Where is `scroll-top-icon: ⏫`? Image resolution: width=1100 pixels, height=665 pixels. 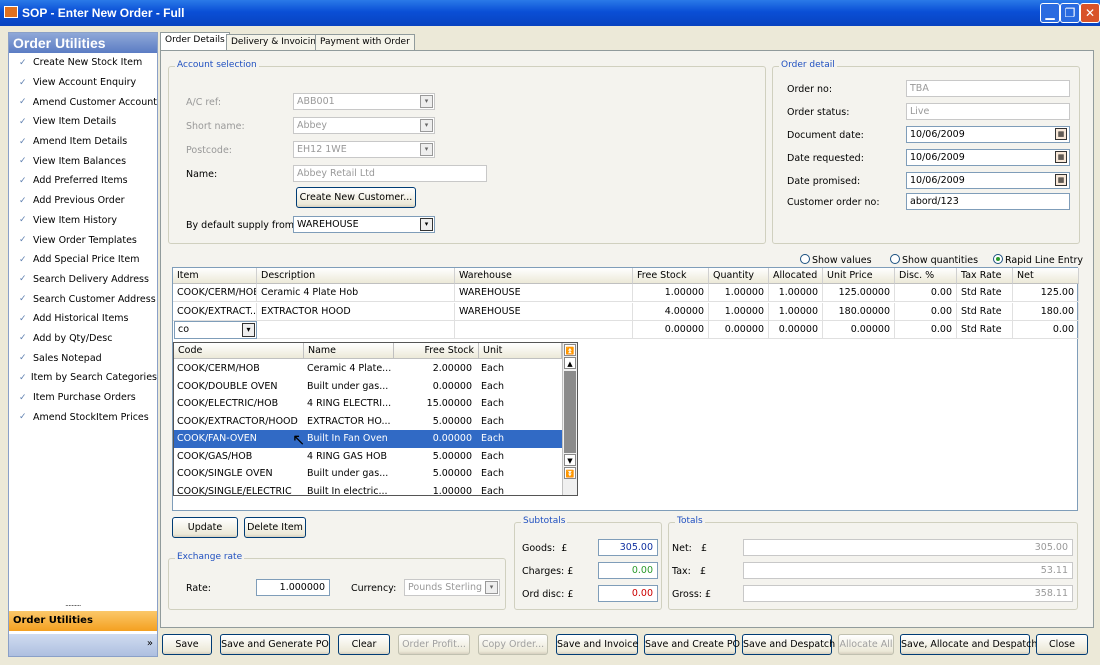 scroll-top-icon: ⏫ is located at coordinates (570, 350).